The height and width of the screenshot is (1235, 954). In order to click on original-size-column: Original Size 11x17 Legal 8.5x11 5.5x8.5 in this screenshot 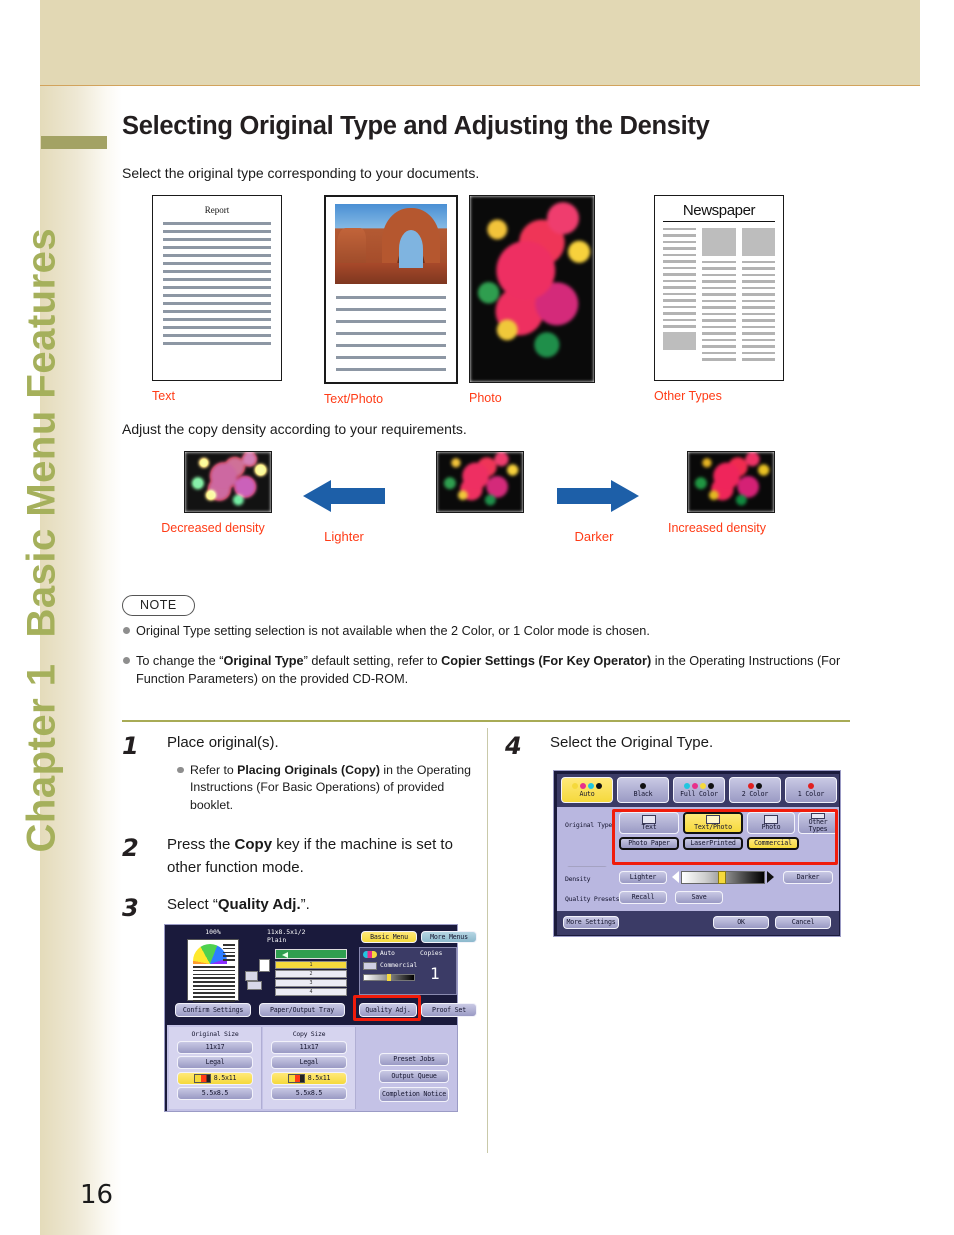, I will do `click(215, 1068)`.